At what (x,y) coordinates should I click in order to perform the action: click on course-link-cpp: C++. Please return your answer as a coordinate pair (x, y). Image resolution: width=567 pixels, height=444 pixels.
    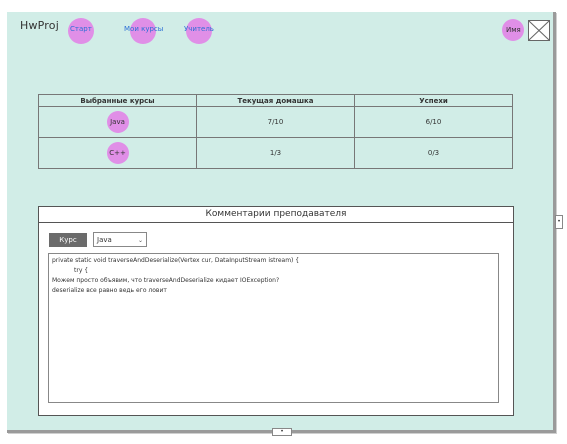
    Looking at the image, I should click on (117, 153).